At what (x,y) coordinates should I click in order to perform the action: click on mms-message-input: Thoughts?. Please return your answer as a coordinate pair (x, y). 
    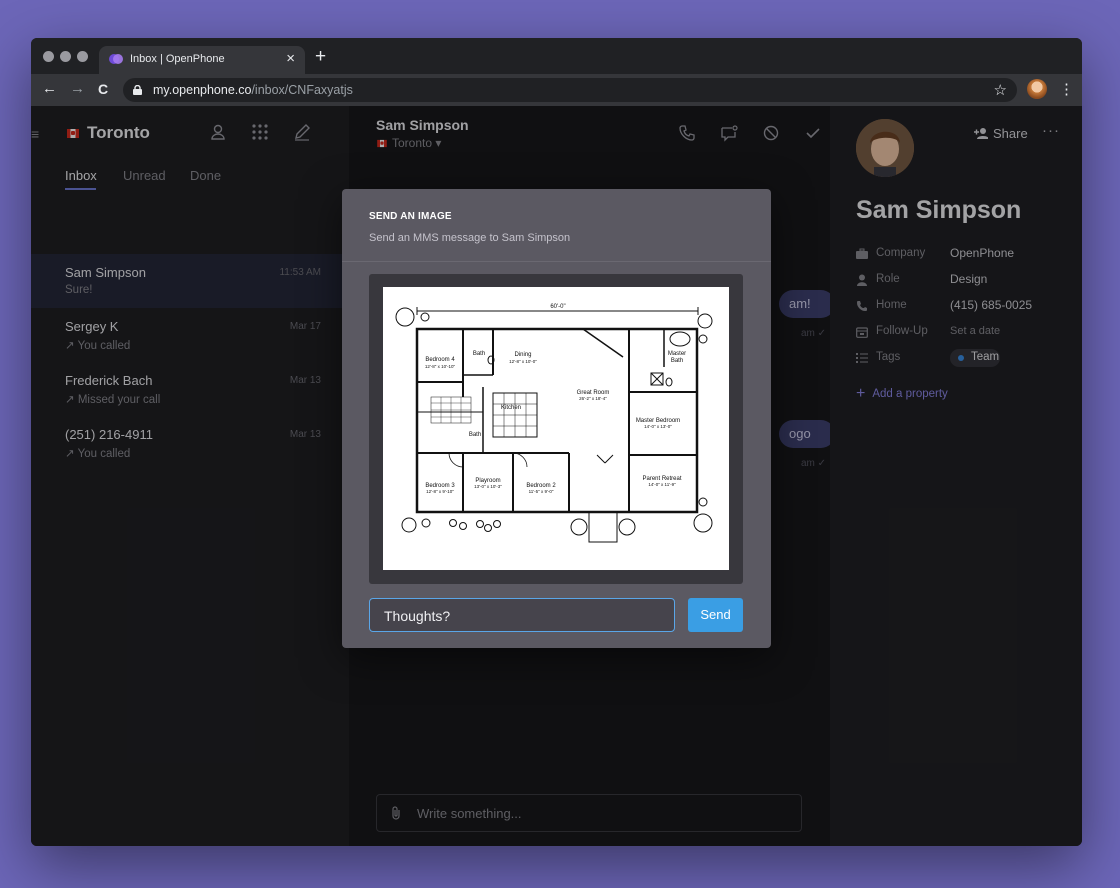
    Looking at the image, I should click on (522, 615).